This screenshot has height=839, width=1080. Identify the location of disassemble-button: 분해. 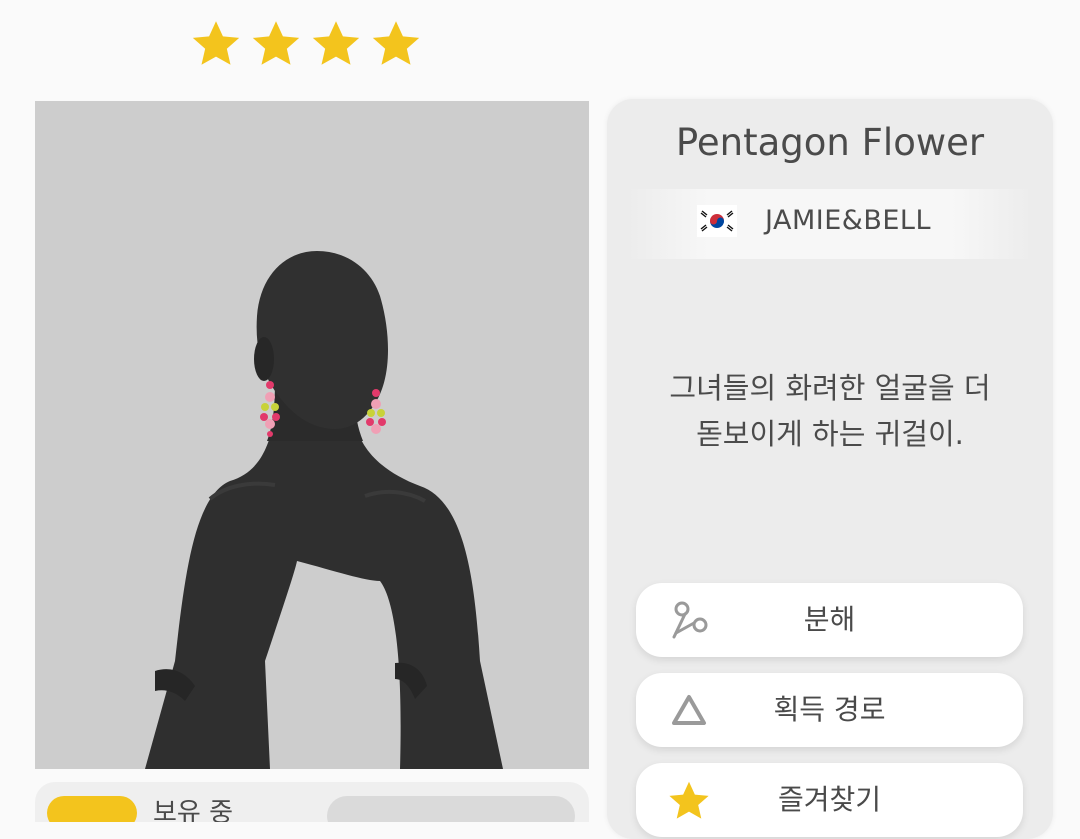
(829, 620).